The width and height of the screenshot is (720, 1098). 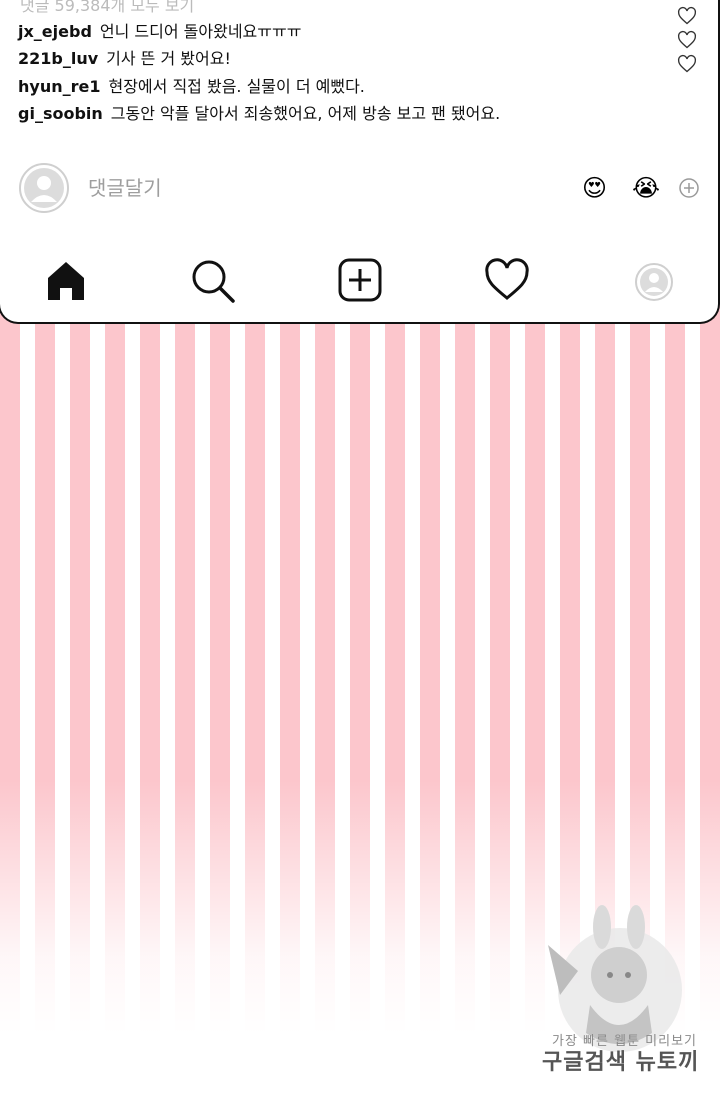 What do you see at coordinates (200, 31) in the screenshot?
I see `comment-text: 언니 드디어 돌아왔네요ㅠㅠㅠ` at bounding box center [200, 31].